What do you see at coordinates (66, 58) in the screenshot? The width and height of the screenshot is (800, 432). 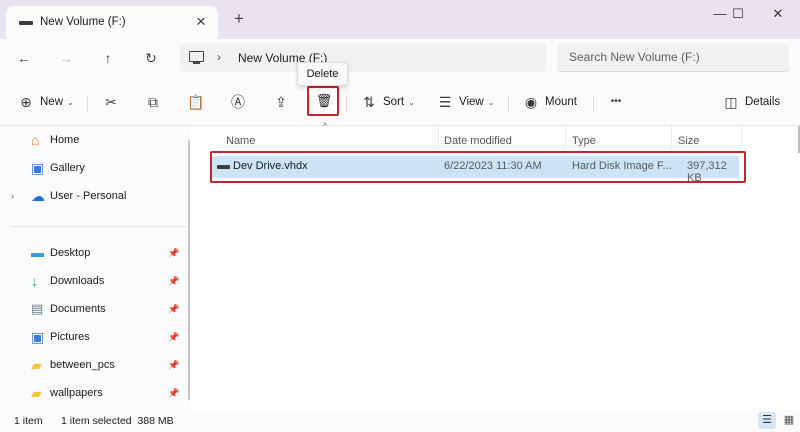 I see `forward-button: →` at bounding box center [66, 58].